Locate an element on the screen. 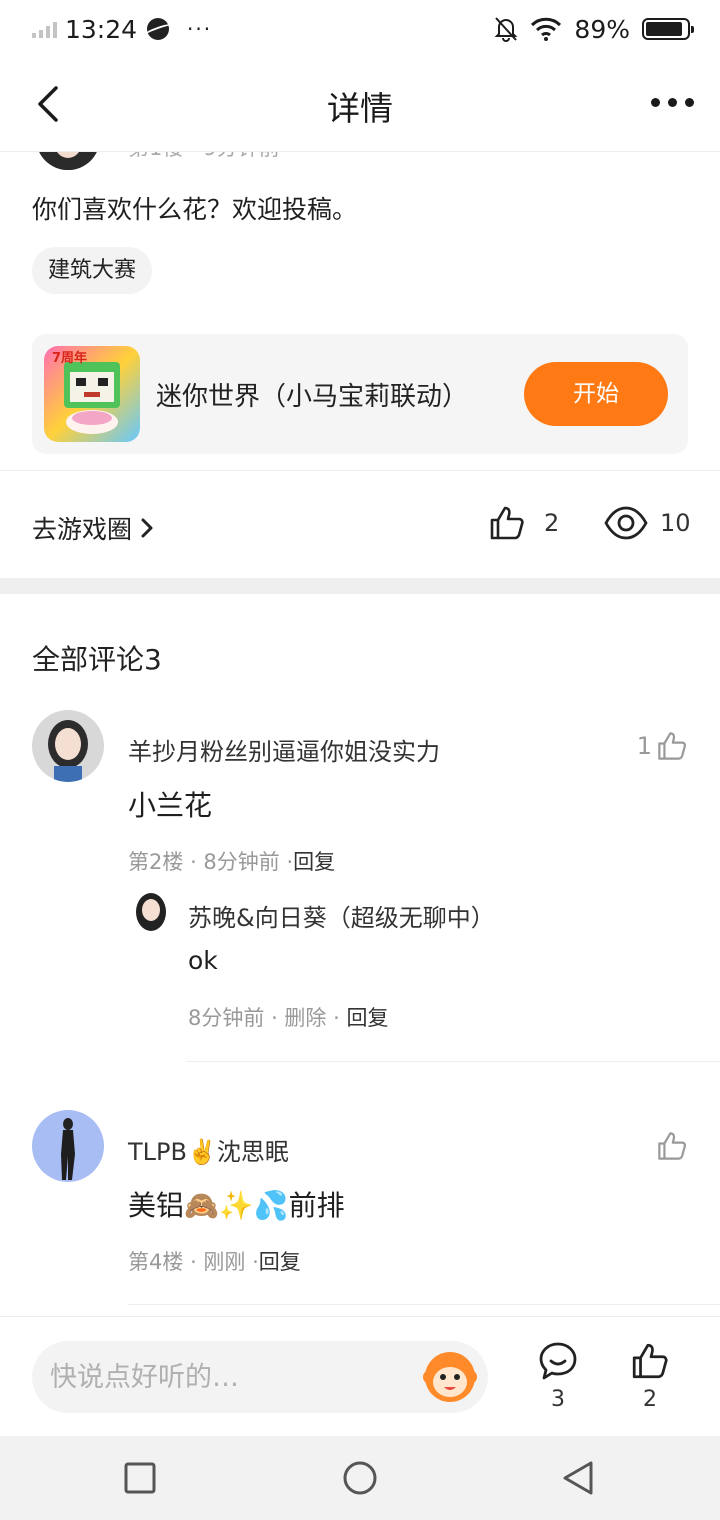 The height and width of the screenshot is (1520, 720). more-options-button is located at coordinates (672, 102).